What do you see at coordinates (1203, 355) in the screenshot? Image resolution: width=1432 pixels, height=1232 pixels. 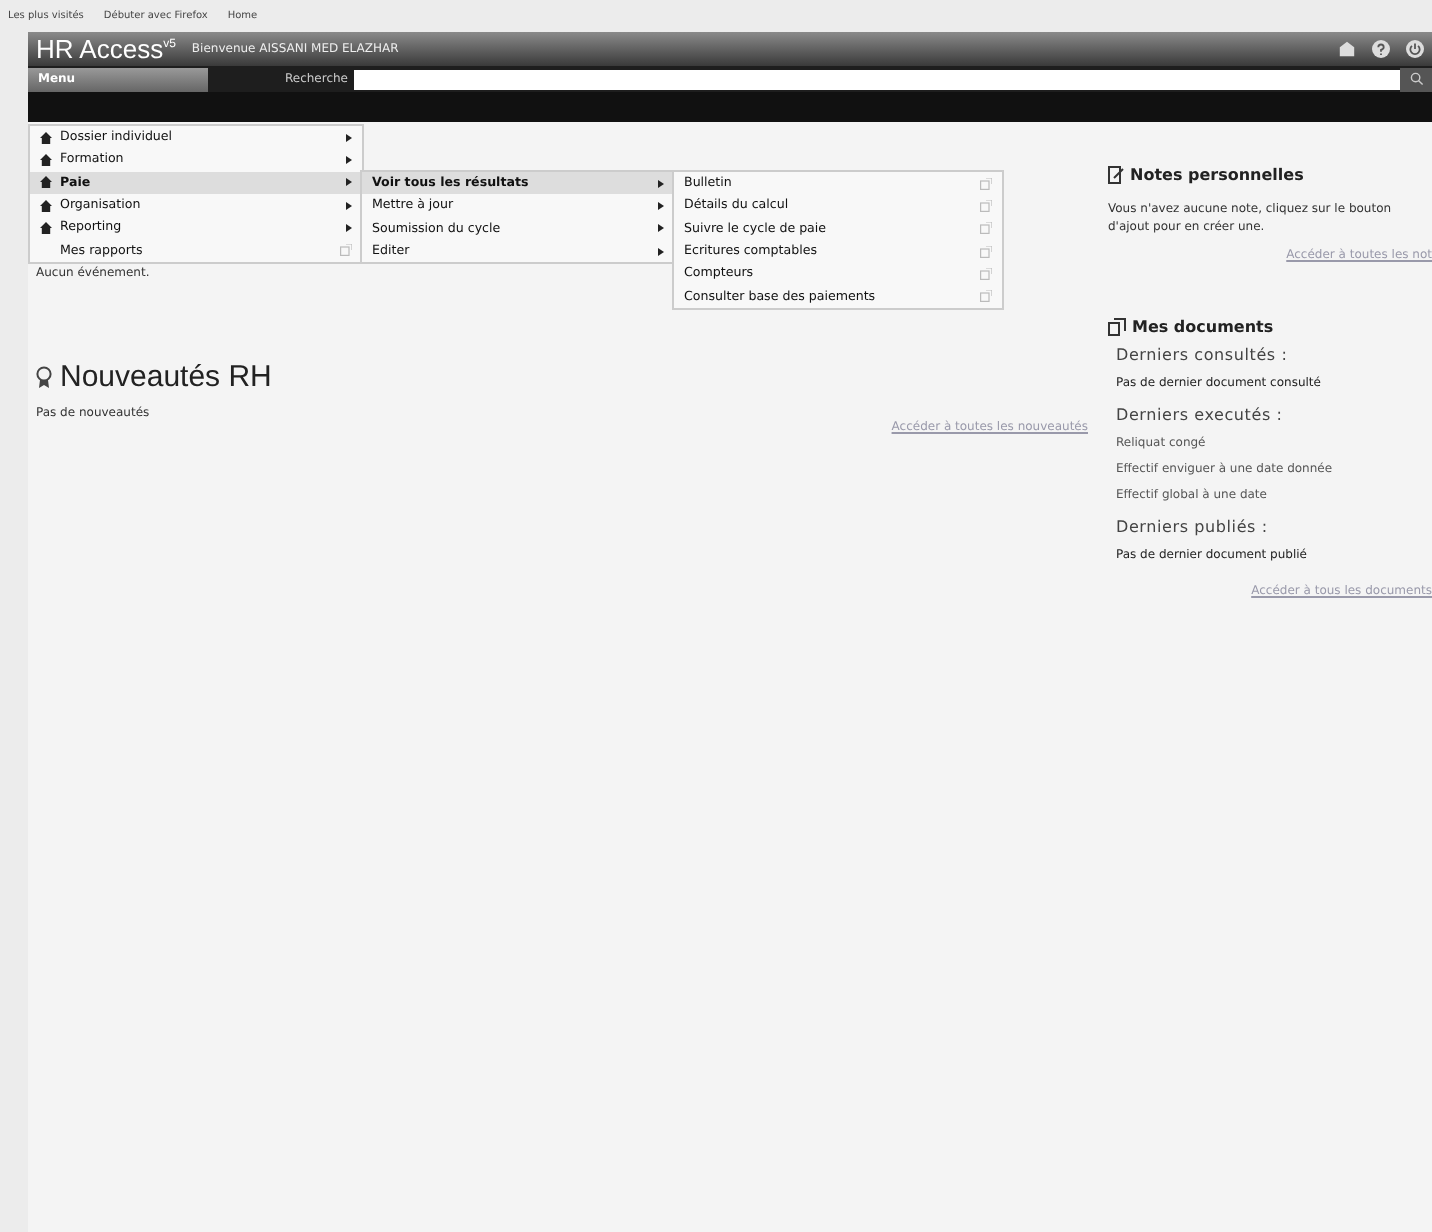 I see `subsection-title: Derniers consultés :` at bounding box center [1203, 355].